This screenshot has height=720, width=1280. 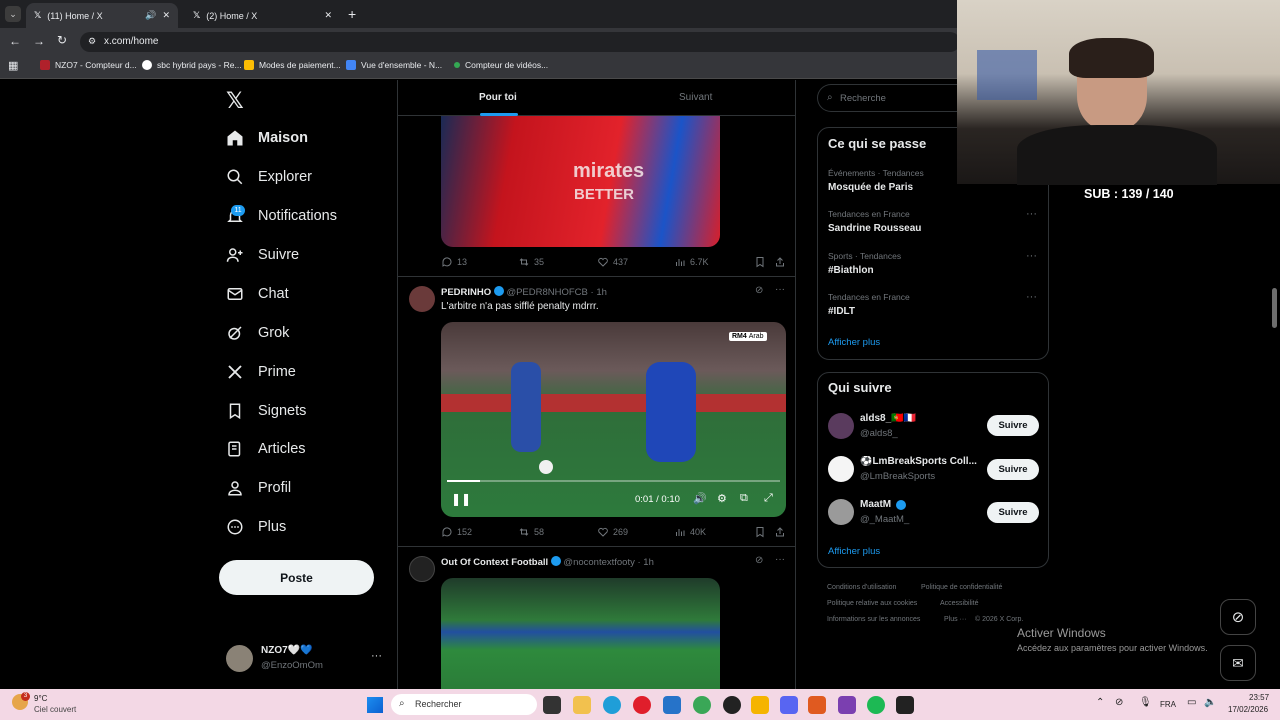 What do you see at coordinates (456, 532) in the screenshot?
I see `reply-button: 152` at bounding box center [456, 532].